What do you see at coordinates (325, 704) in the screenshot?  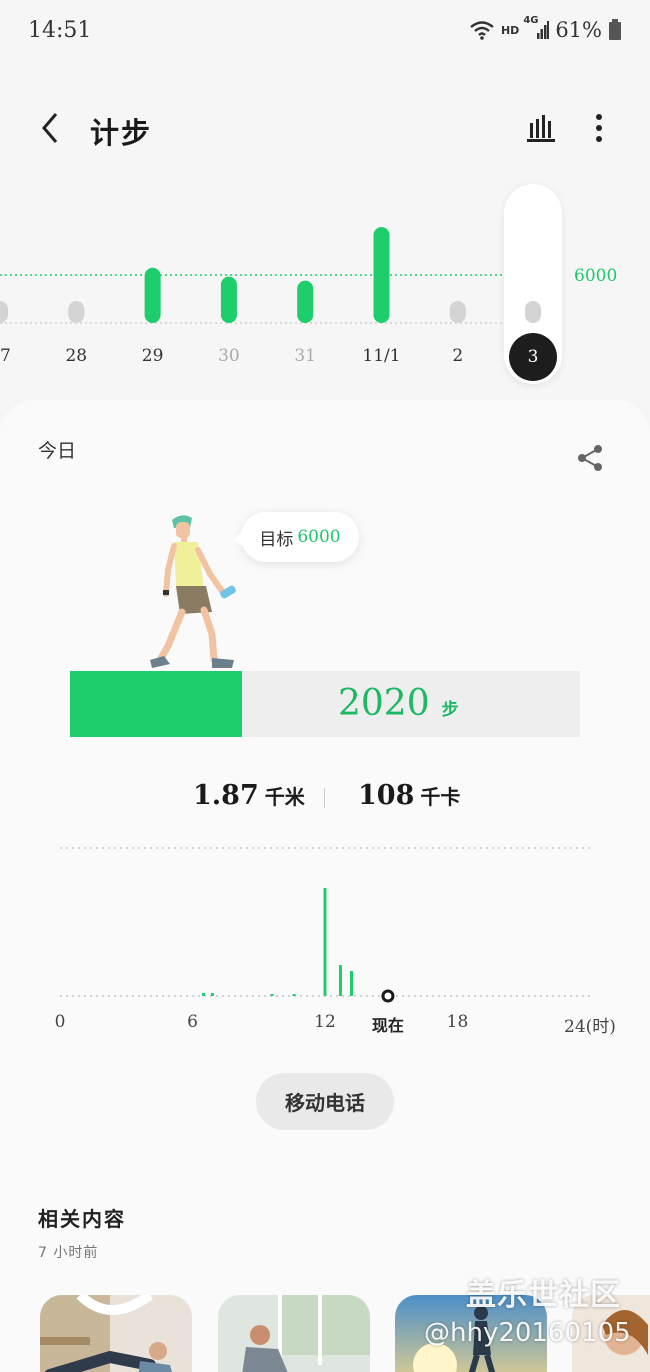 I see `steps-progress-bar: 2020 步` at bounding box center [325, 704].